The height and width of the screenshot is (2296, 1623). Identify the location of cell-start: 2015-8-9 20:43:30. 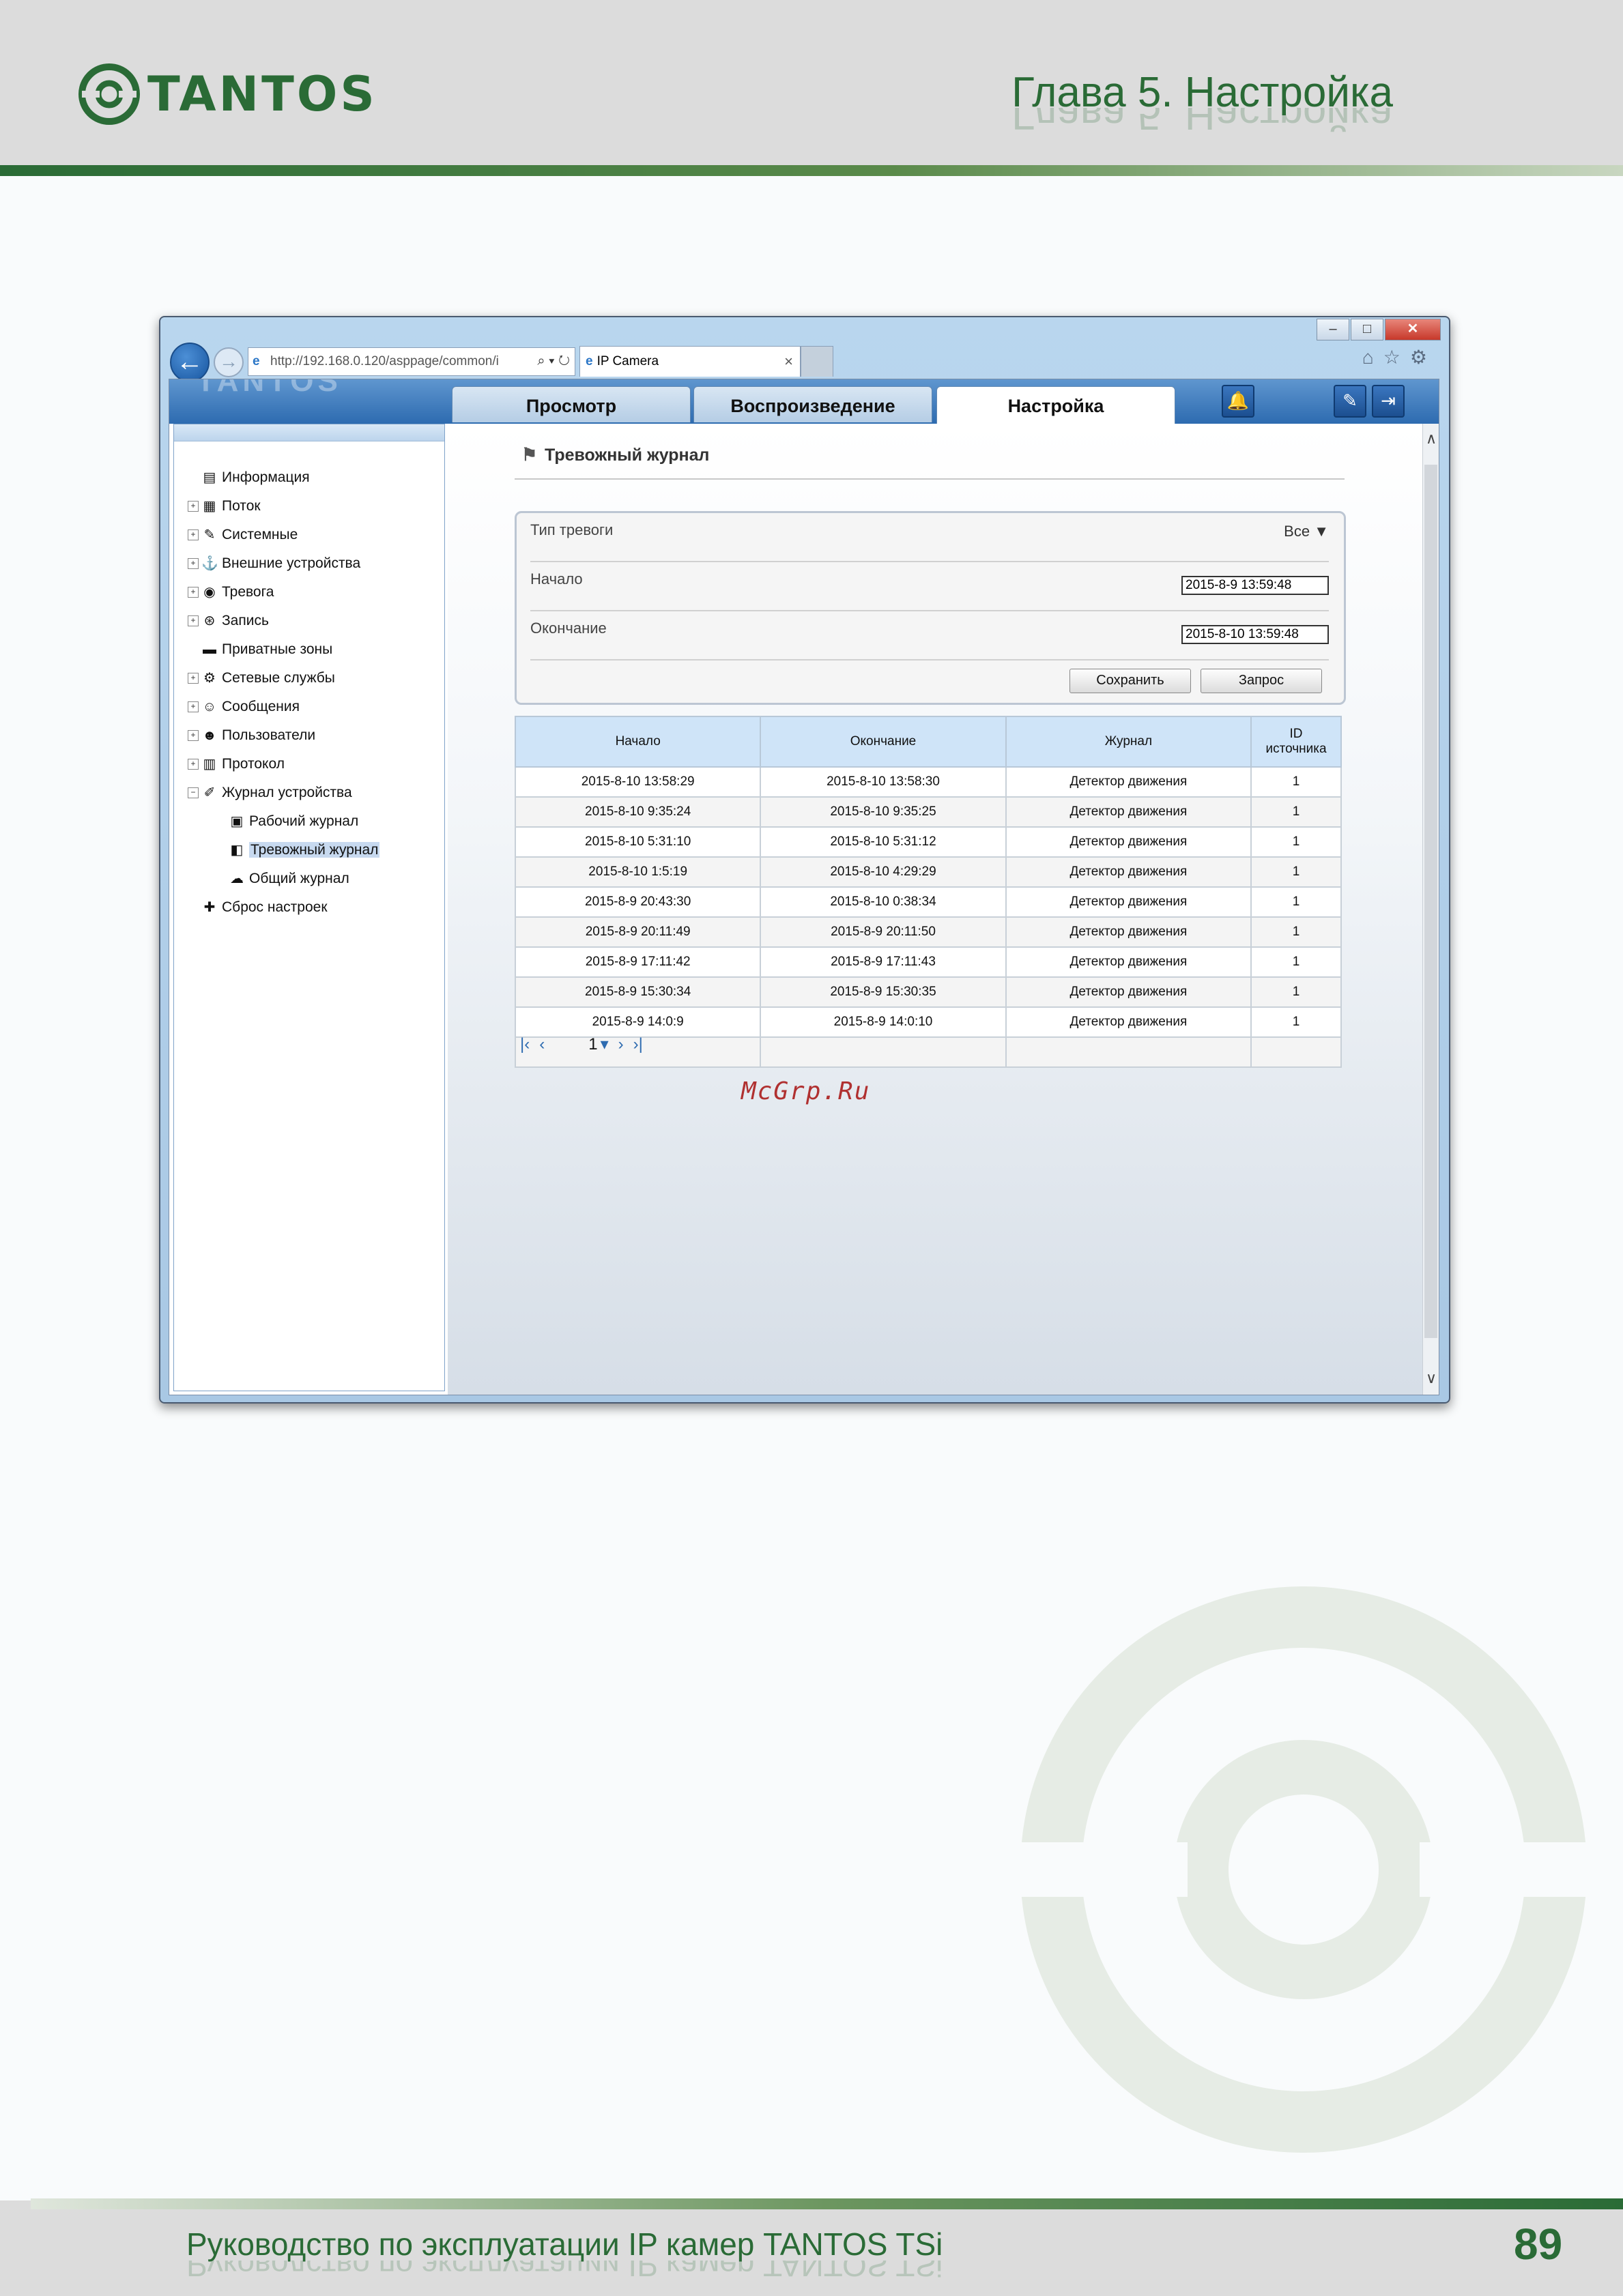
(638, 902).